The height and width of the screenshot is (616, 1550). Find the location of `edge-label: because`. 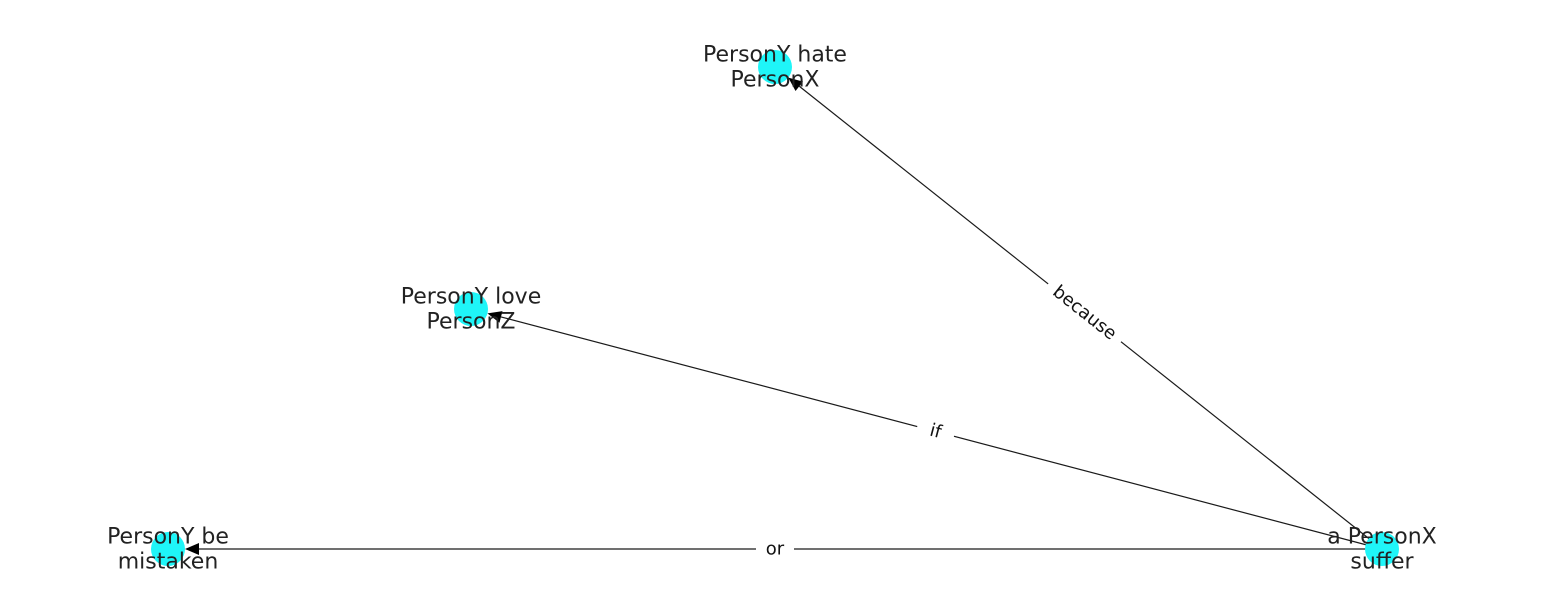

edge-label: because is located at coordinates (1085, 312).